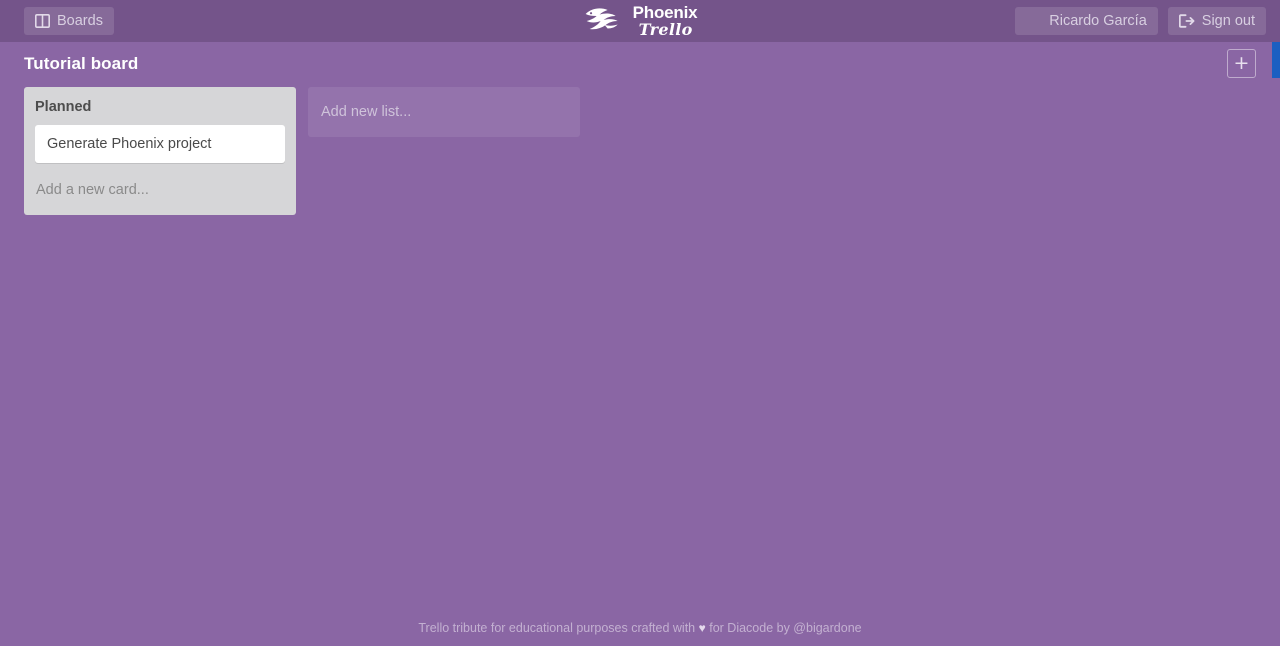 The height and width of the screenshot is (646, 1280). I want to click on sign-out-button: Sign out, so click(1216, 21).